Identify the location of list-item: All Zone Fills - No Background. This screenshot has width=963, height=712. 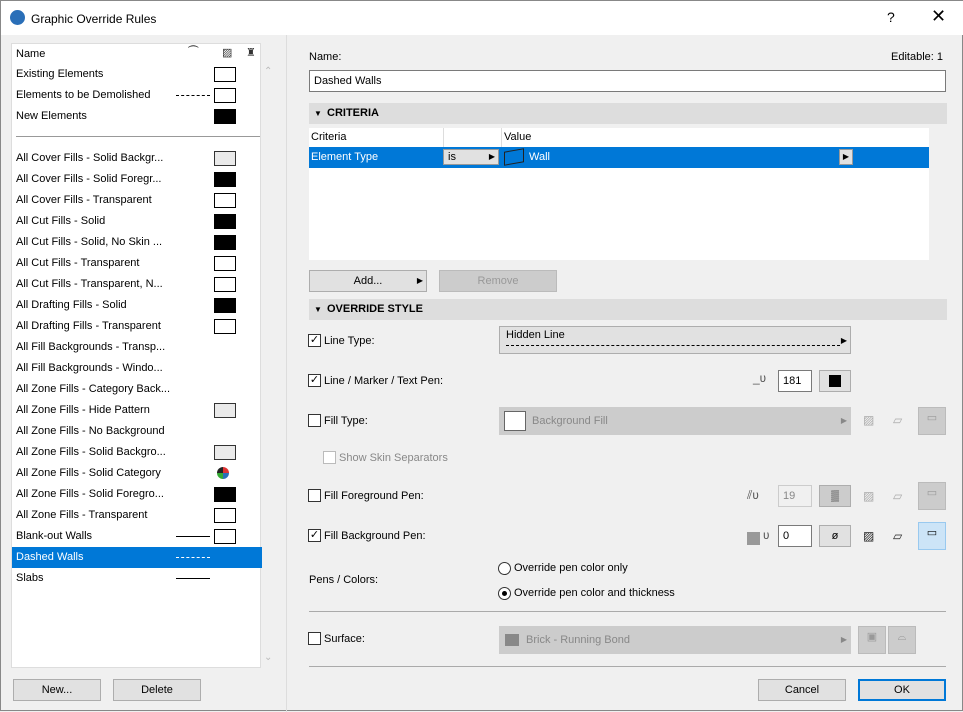
(137, 431).